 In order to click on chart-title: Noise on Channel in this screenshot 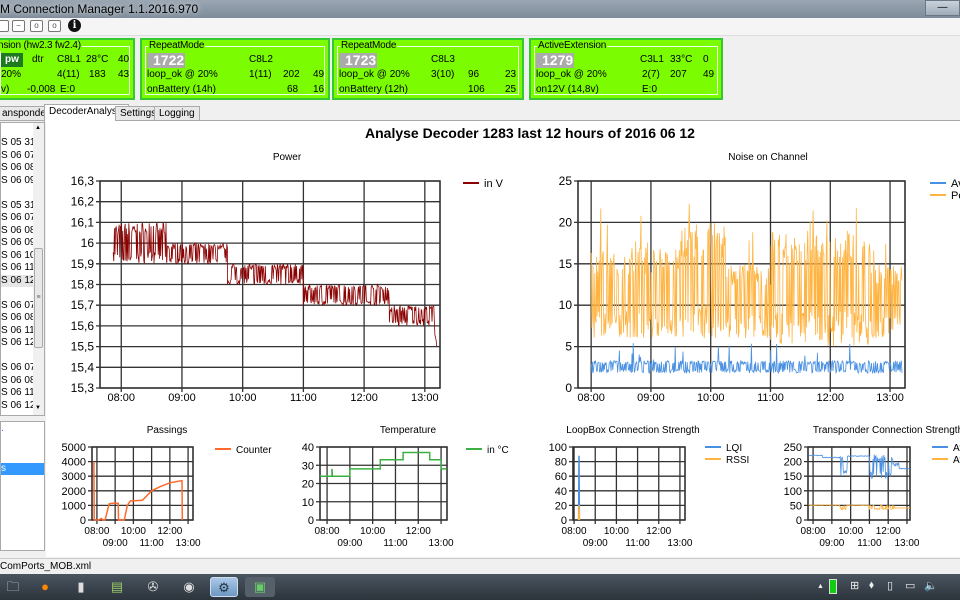, I will do `click(768, 157)`.